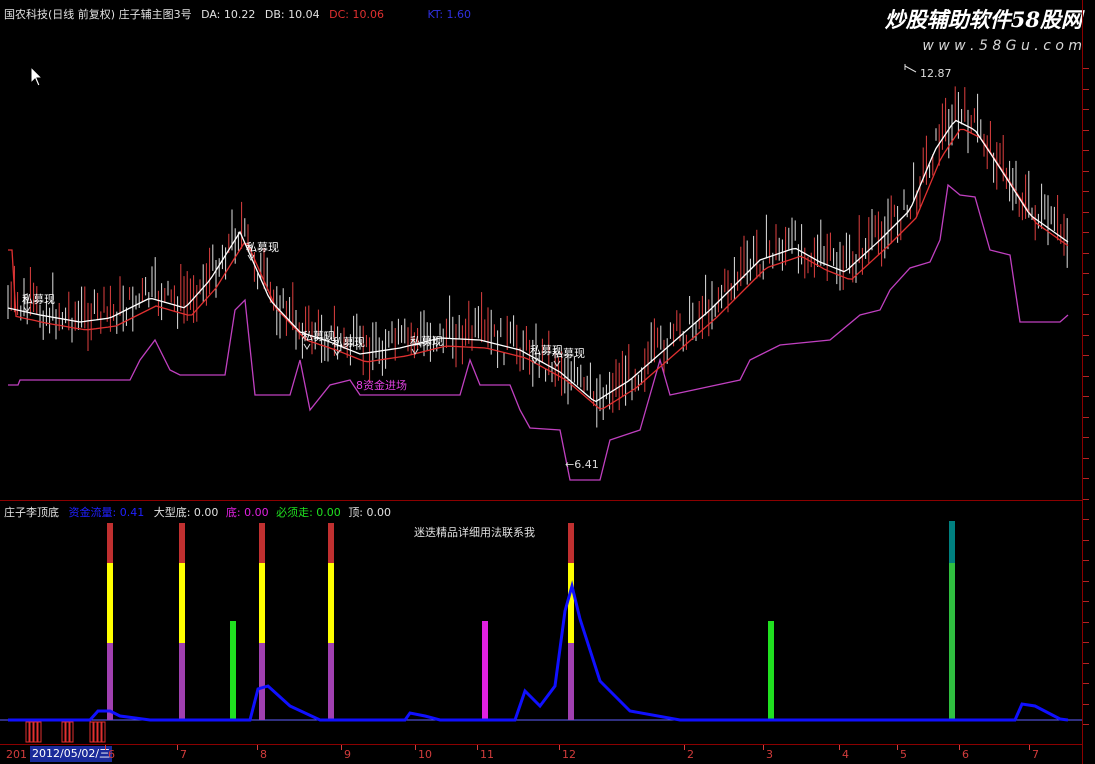 The image size is (1095, 764). I want to click on month-tick-label: 9, so click(347, 754).